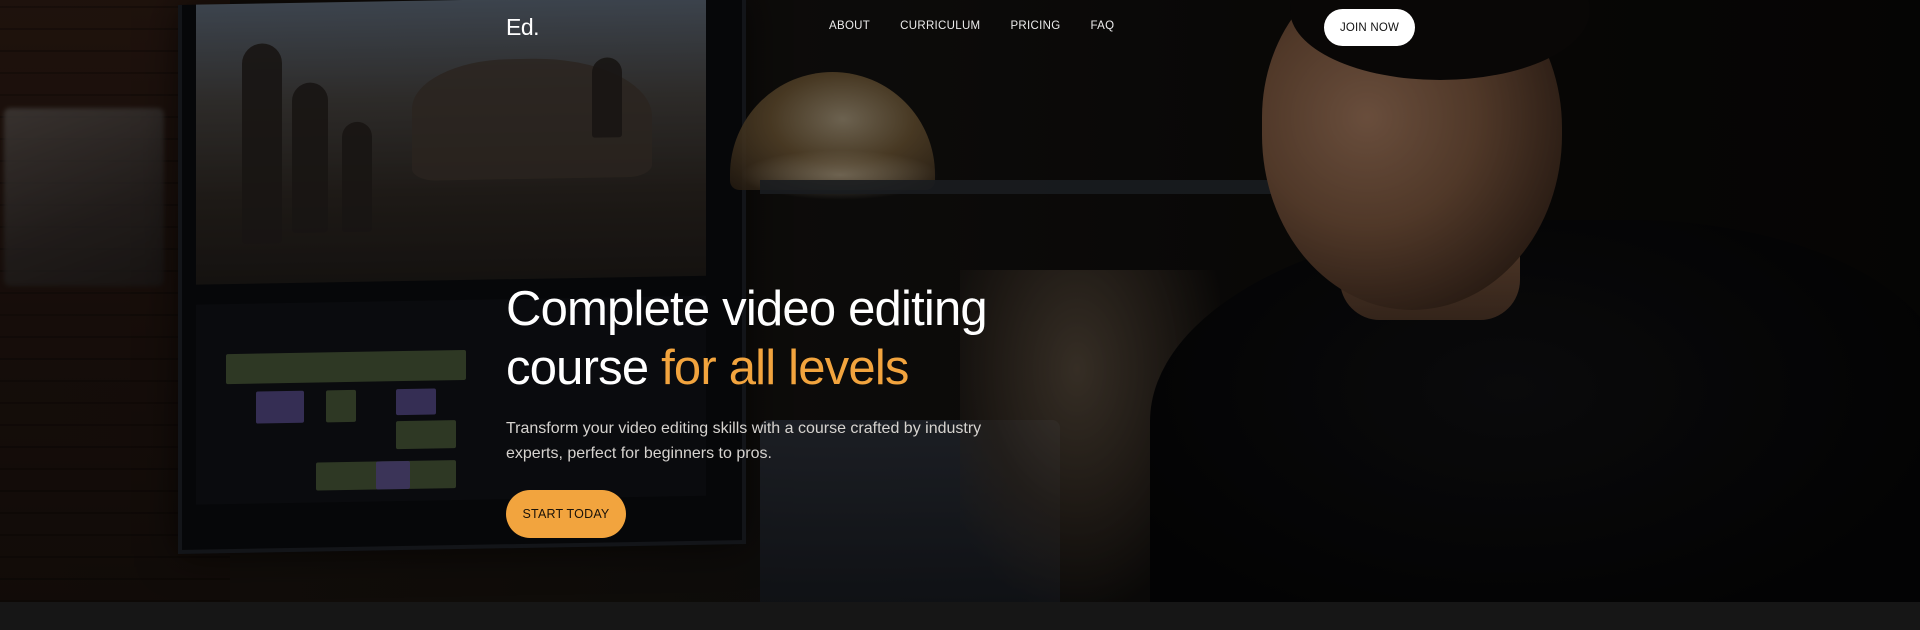 The image size is (1920, 630). I want to click on headline-accent: for all levels, so click(785, 368).